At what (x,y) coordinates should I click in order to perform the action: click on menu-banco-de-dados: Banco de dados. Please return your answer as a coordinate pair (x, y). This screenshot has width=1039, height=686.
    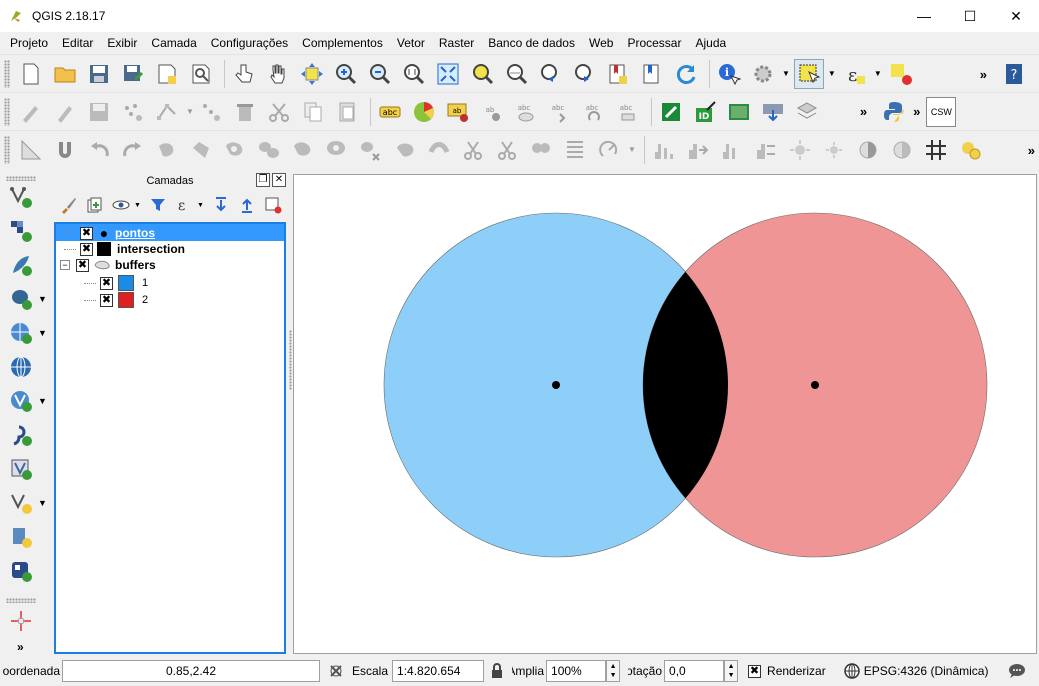
    Looking at the image, I should click on (531, 43).